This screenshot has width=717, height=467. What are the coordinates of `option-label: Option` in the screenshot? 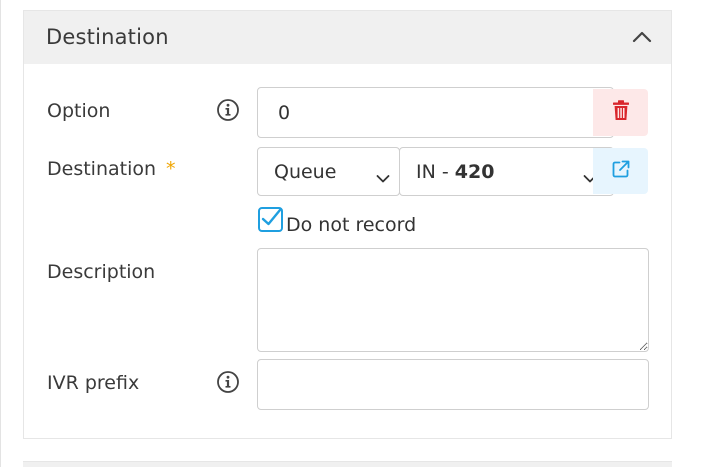 It's located at (79, 111).